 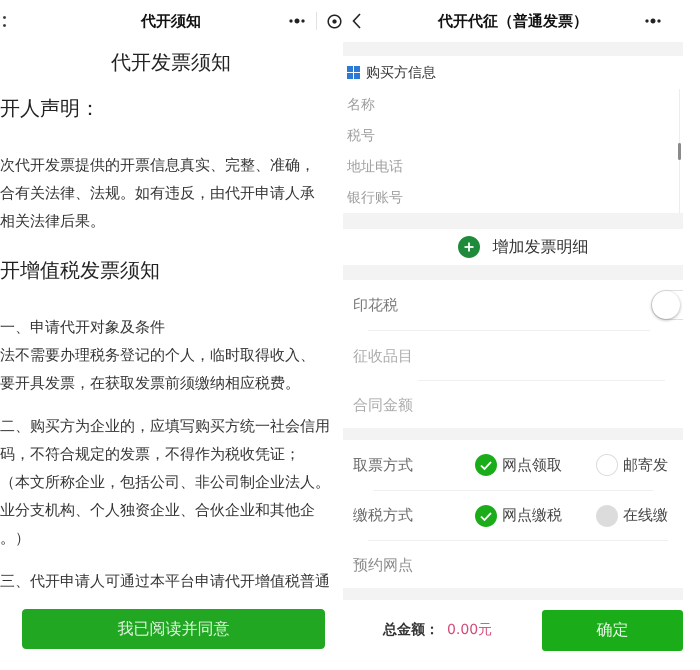 What do you see at coordinates (612, 630) in the screenshot?
I see `confirm-button: 确定` at bounding box center [612, 630].